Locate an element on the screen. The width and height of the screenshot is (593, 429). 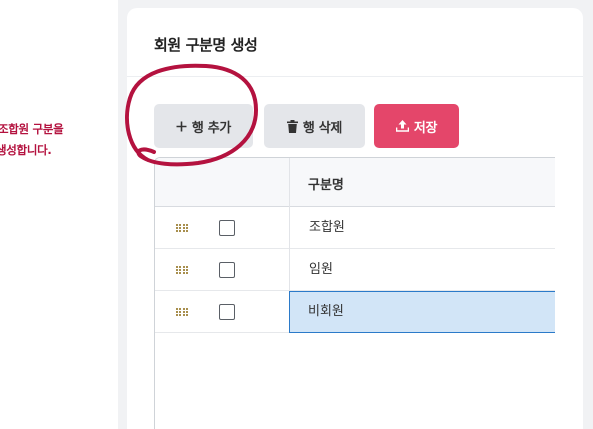
delete-row-label: 행 삭제 is located at coordinates (322, 128).